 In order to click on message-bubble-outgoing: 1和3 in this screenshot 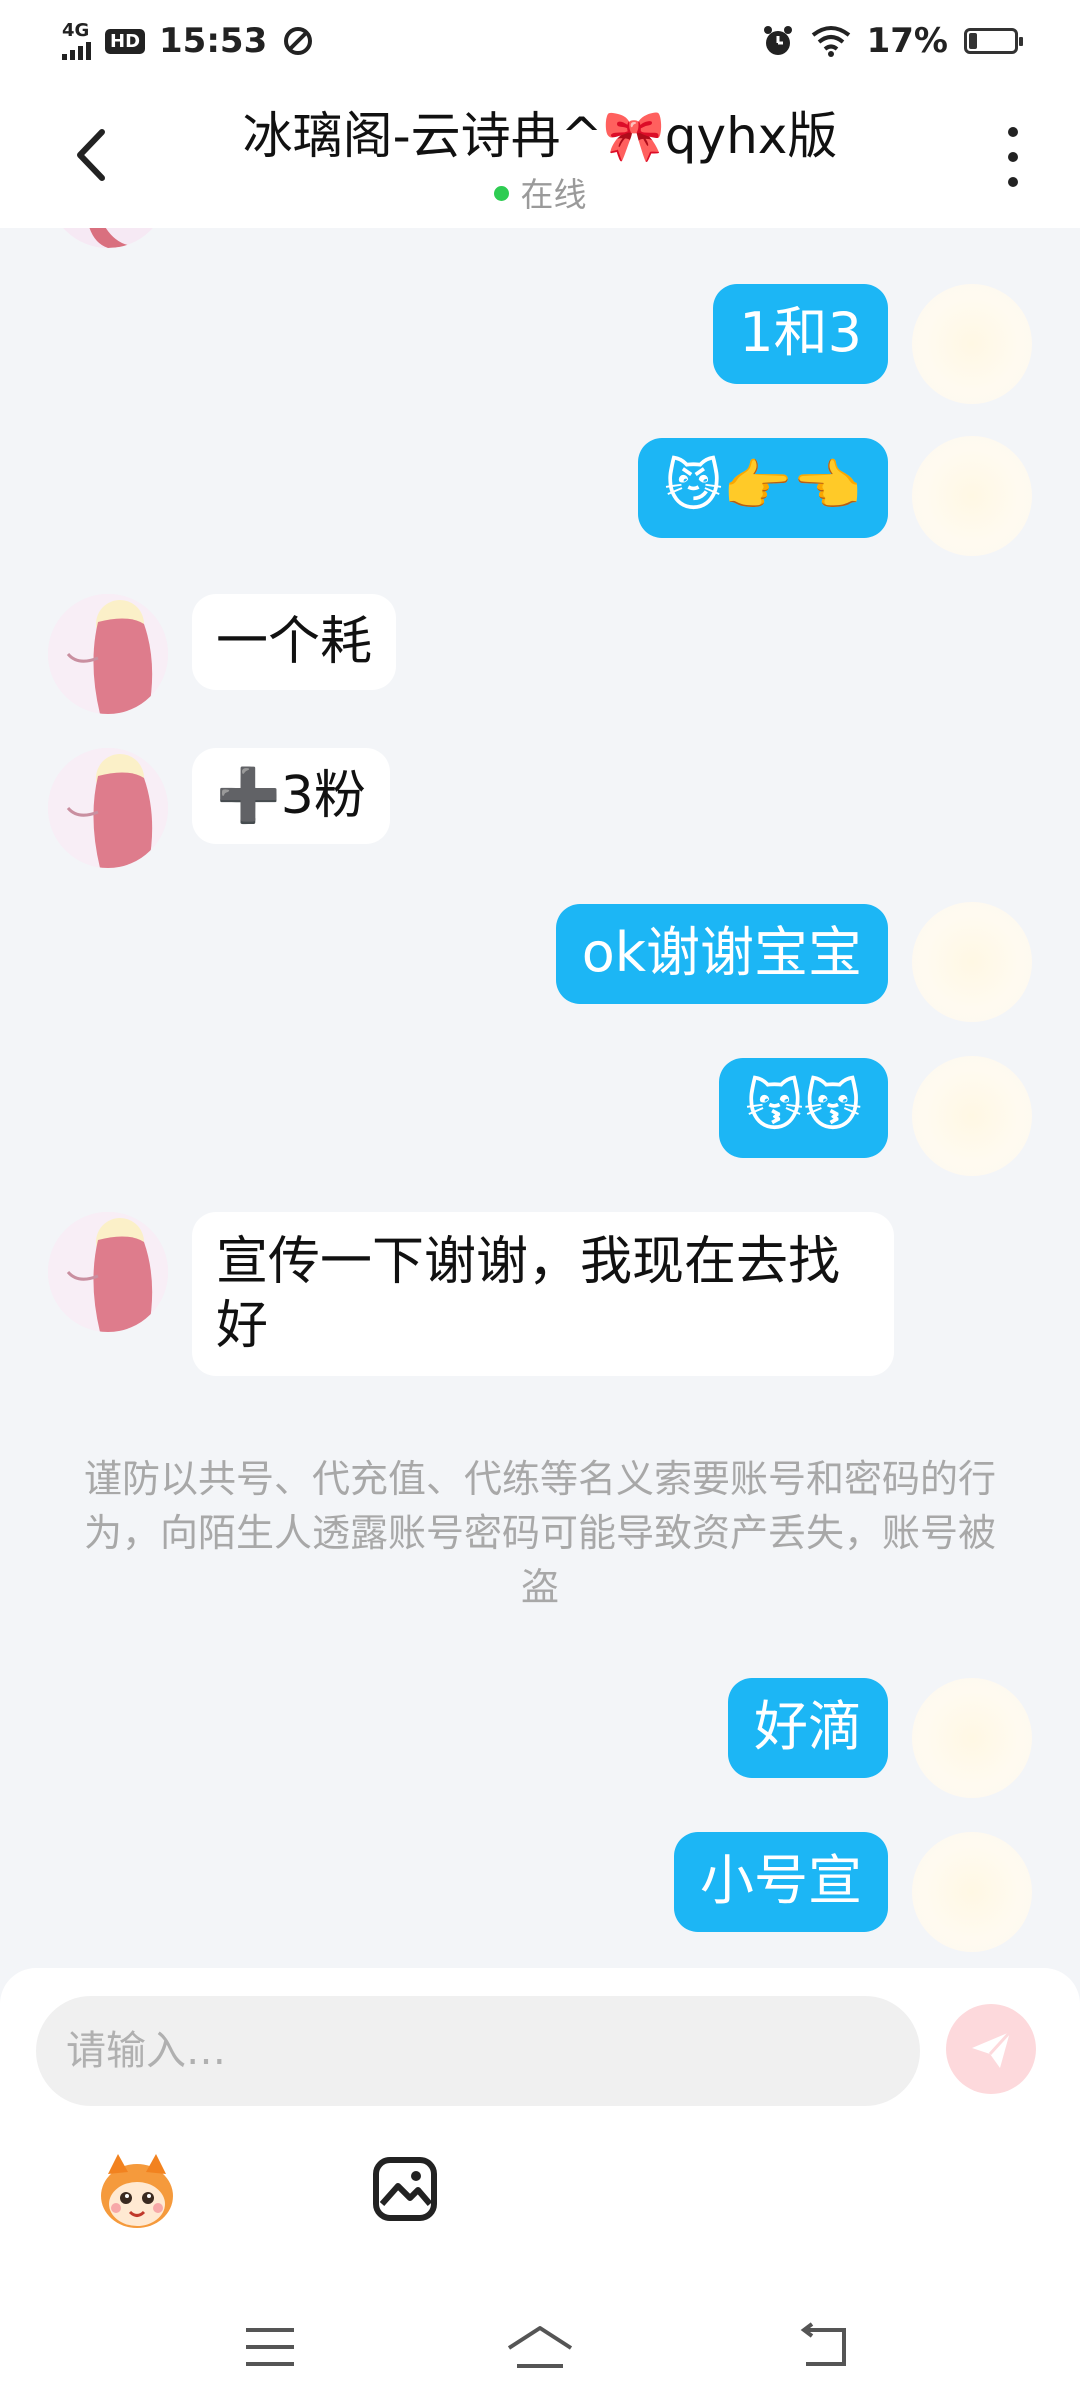, I will do `click(800, 334)`.